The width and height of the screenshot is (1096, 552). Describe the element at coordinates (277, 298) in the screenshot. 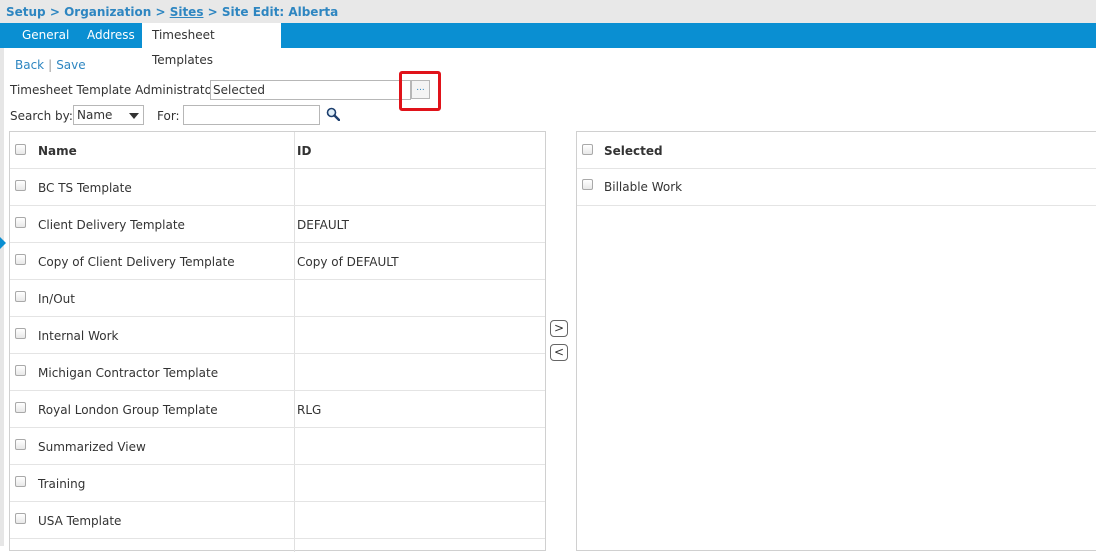

I see `table-row: In/Out` at that location.